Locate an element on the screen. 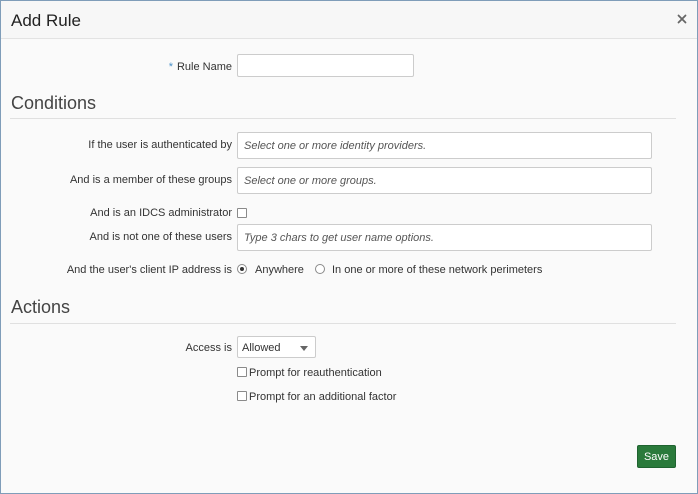 The width and height of the screenshot is (698, 494). identity-providers-label: If the user is authenticated by is located at coordinates (160, 145).